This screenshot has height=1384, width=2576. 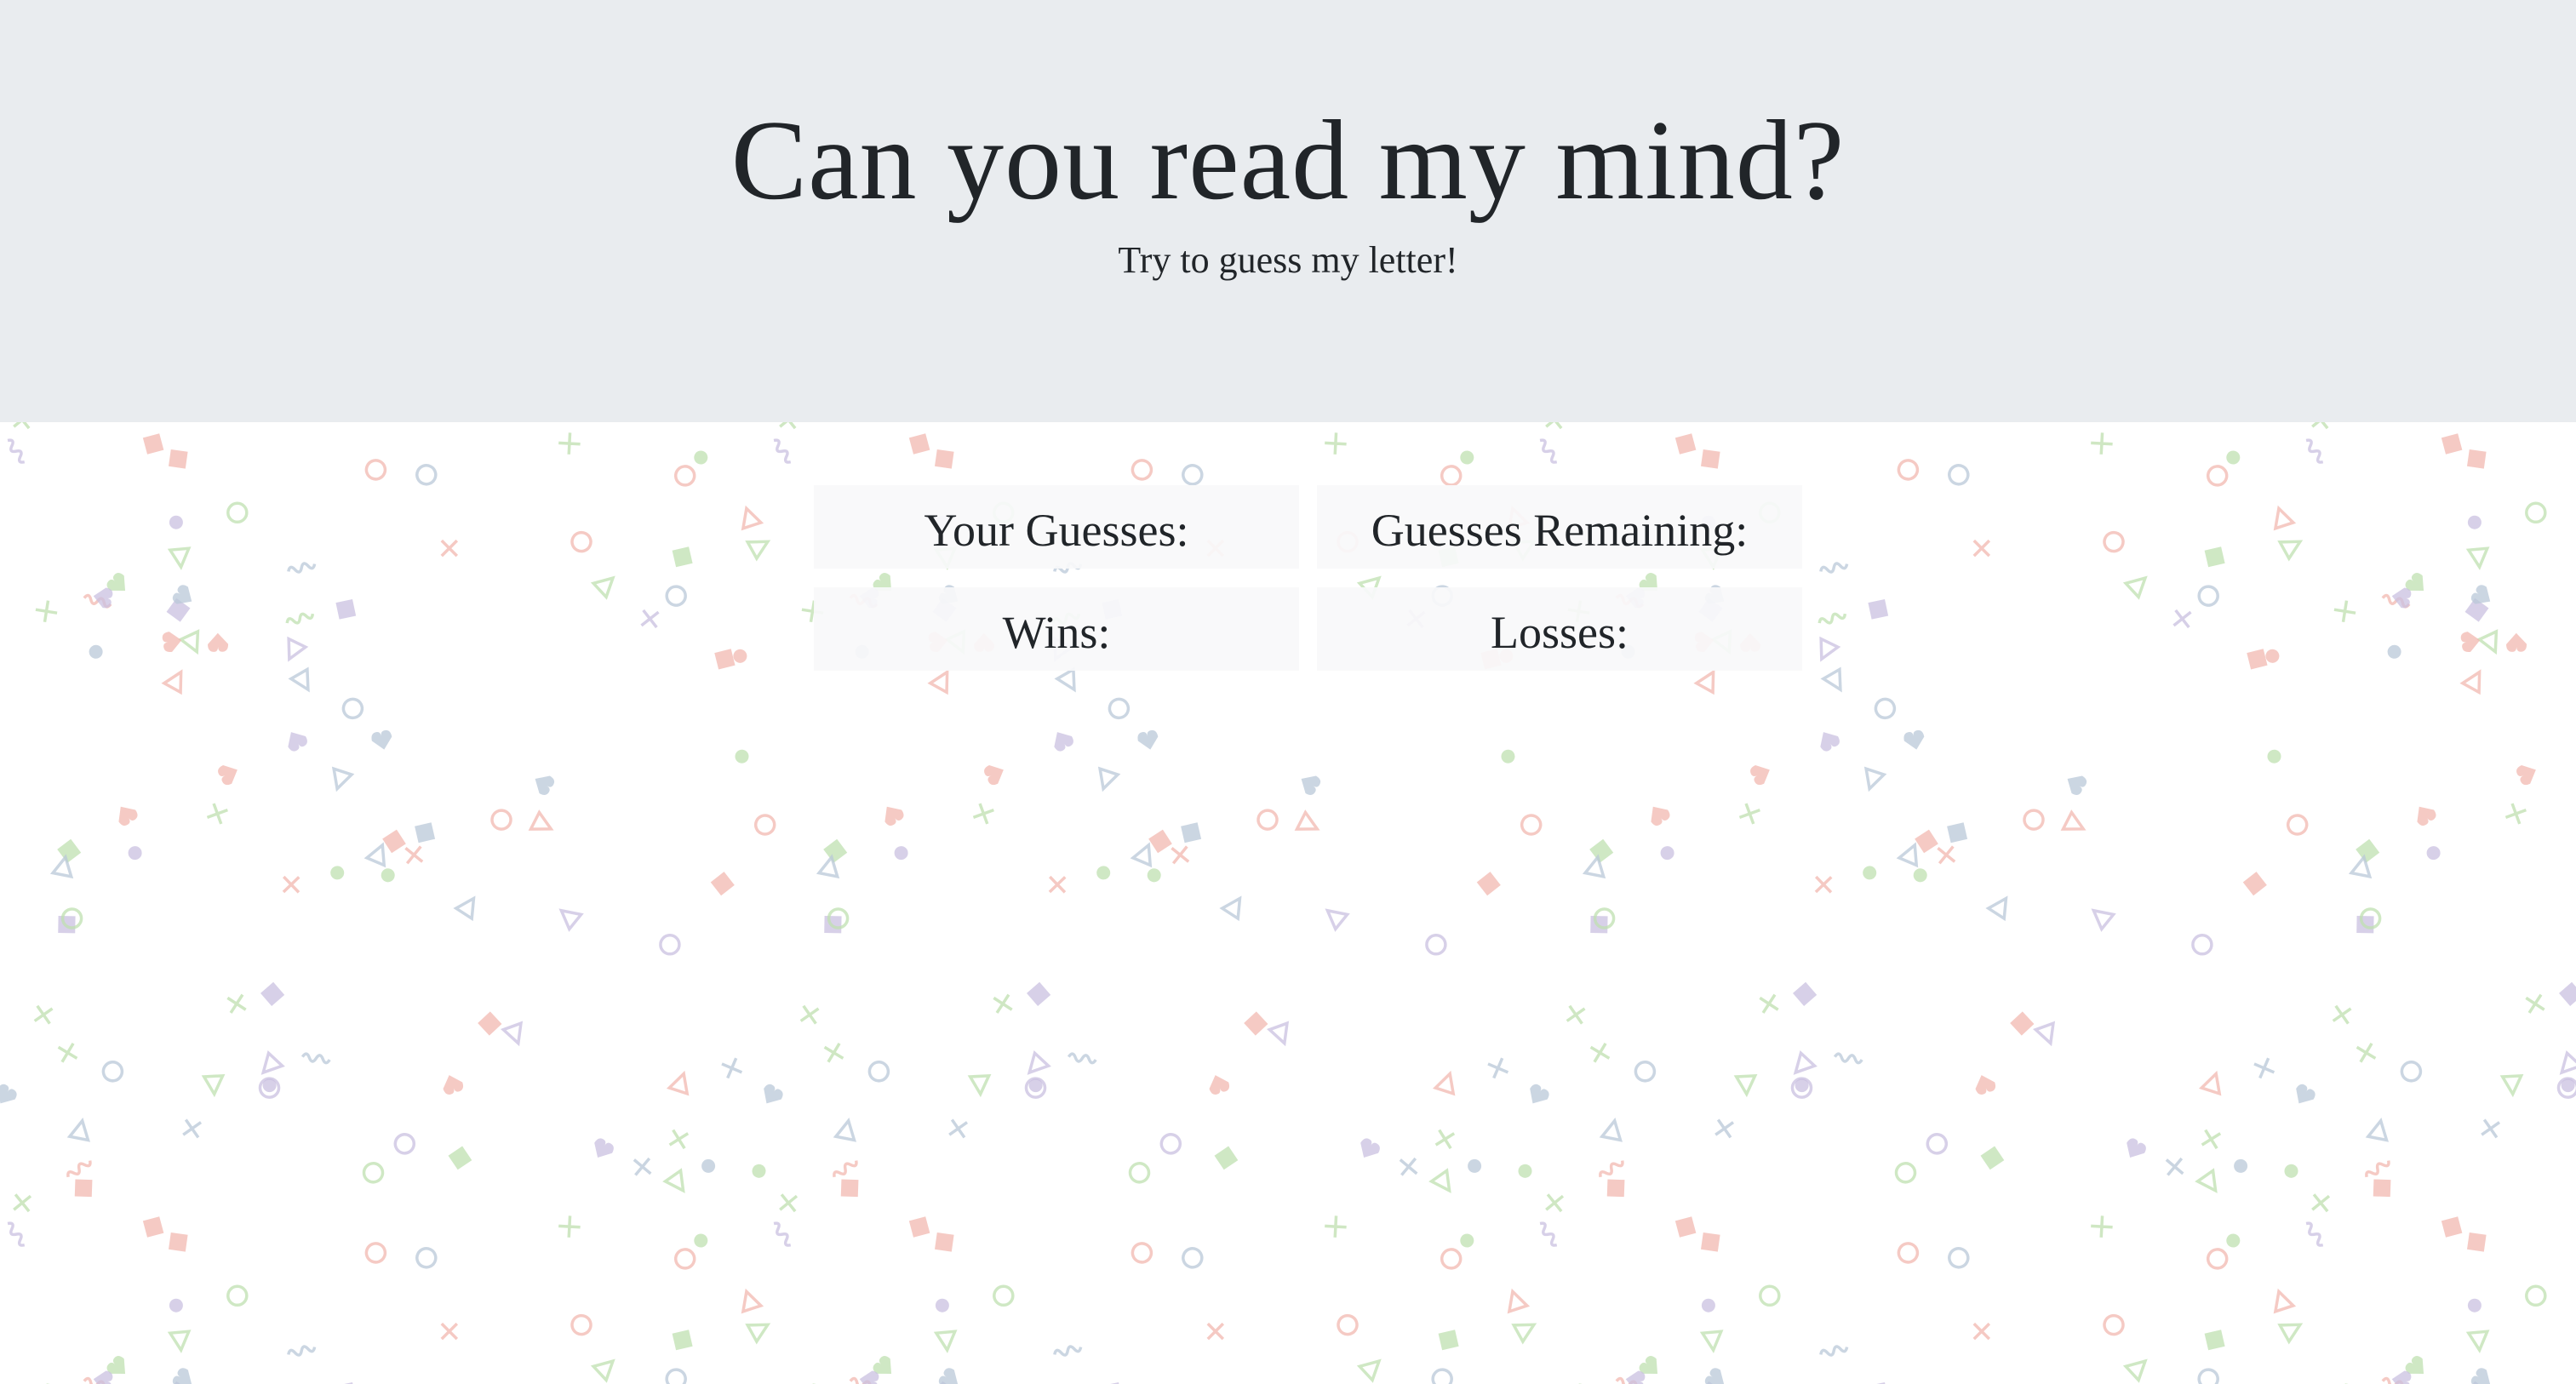 I want to click on page-subtitle: Try to guess my letter!, so click(x=1288, y=260).